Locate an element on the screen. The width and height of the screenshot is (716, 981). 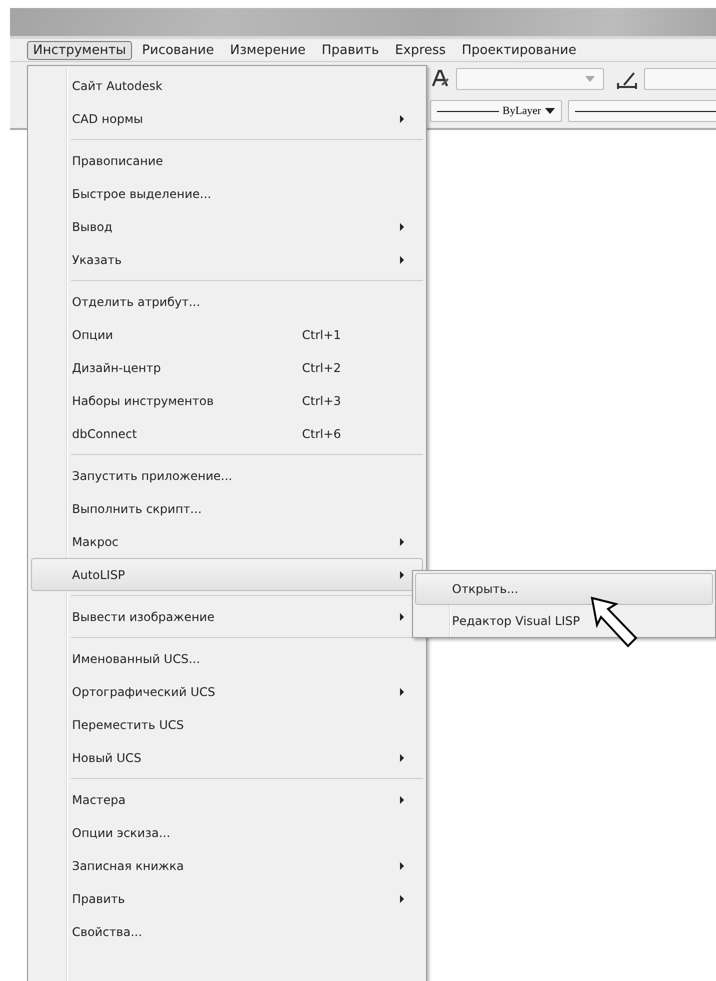
menu-item: Сайт Autodesk is located at coordinates (227, 85).